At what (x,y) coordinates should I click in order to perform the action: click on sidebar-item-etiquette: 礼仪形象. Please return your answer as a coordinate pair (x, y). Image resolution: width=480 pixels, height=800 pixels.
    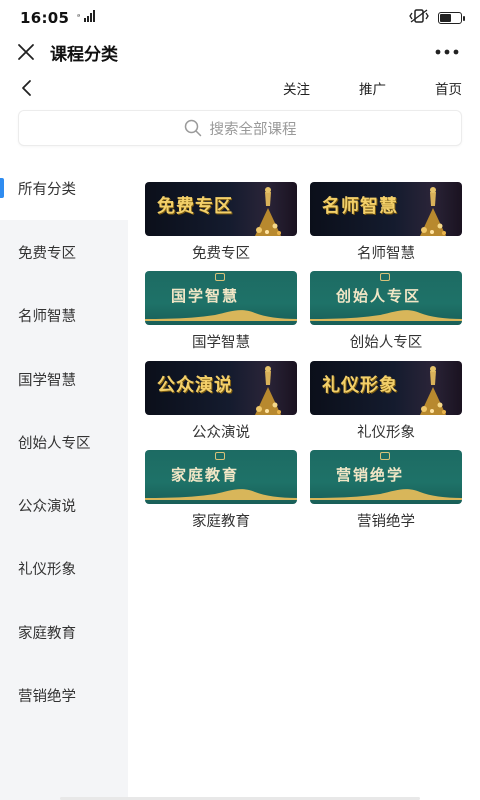
    Looking at the image, I should click on (64, 568).